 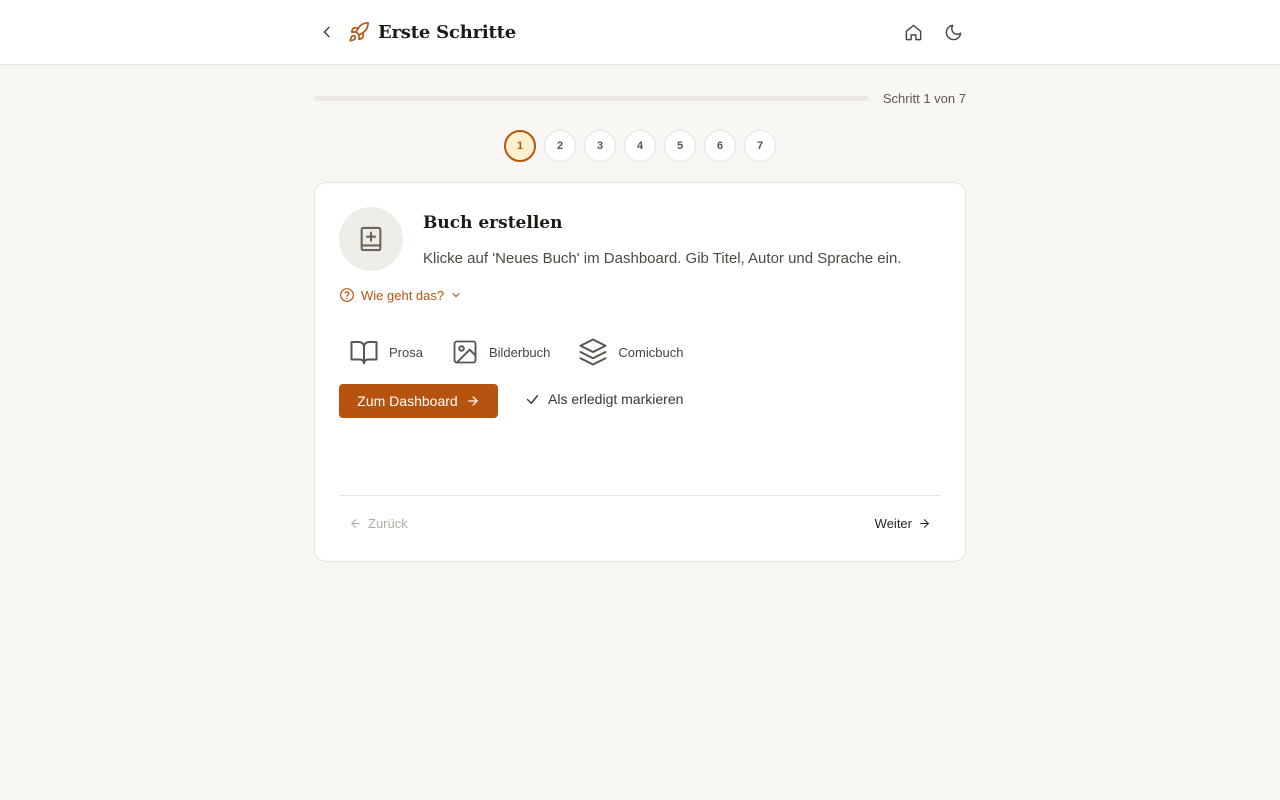 What do you see at coordinates (933, 32) in the screenshot?
I see `top-actions` at bounding box center [933, 32].